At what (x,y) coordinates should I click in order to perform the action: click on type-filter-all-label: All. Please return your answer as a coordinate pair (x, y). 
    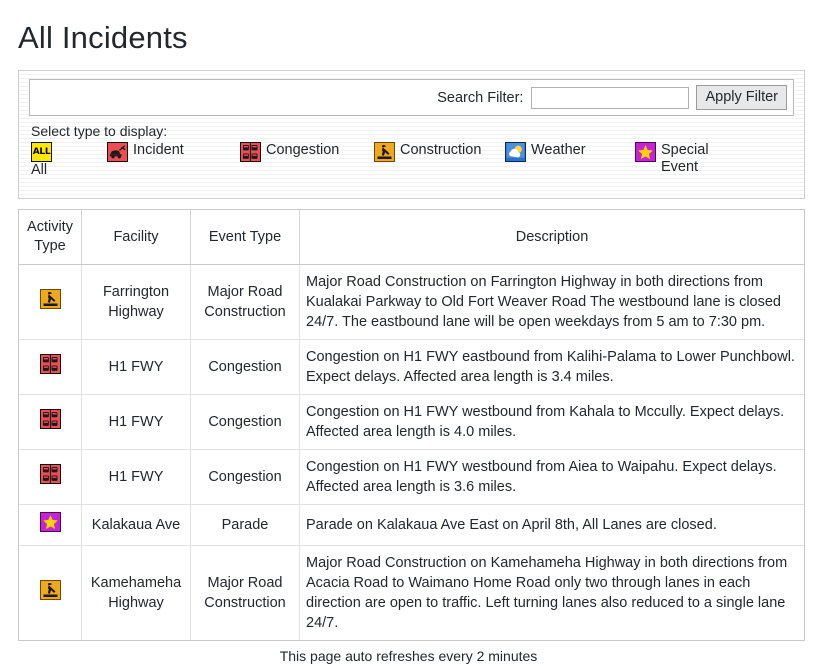
    Looking at the image, I should click on (39, 170).